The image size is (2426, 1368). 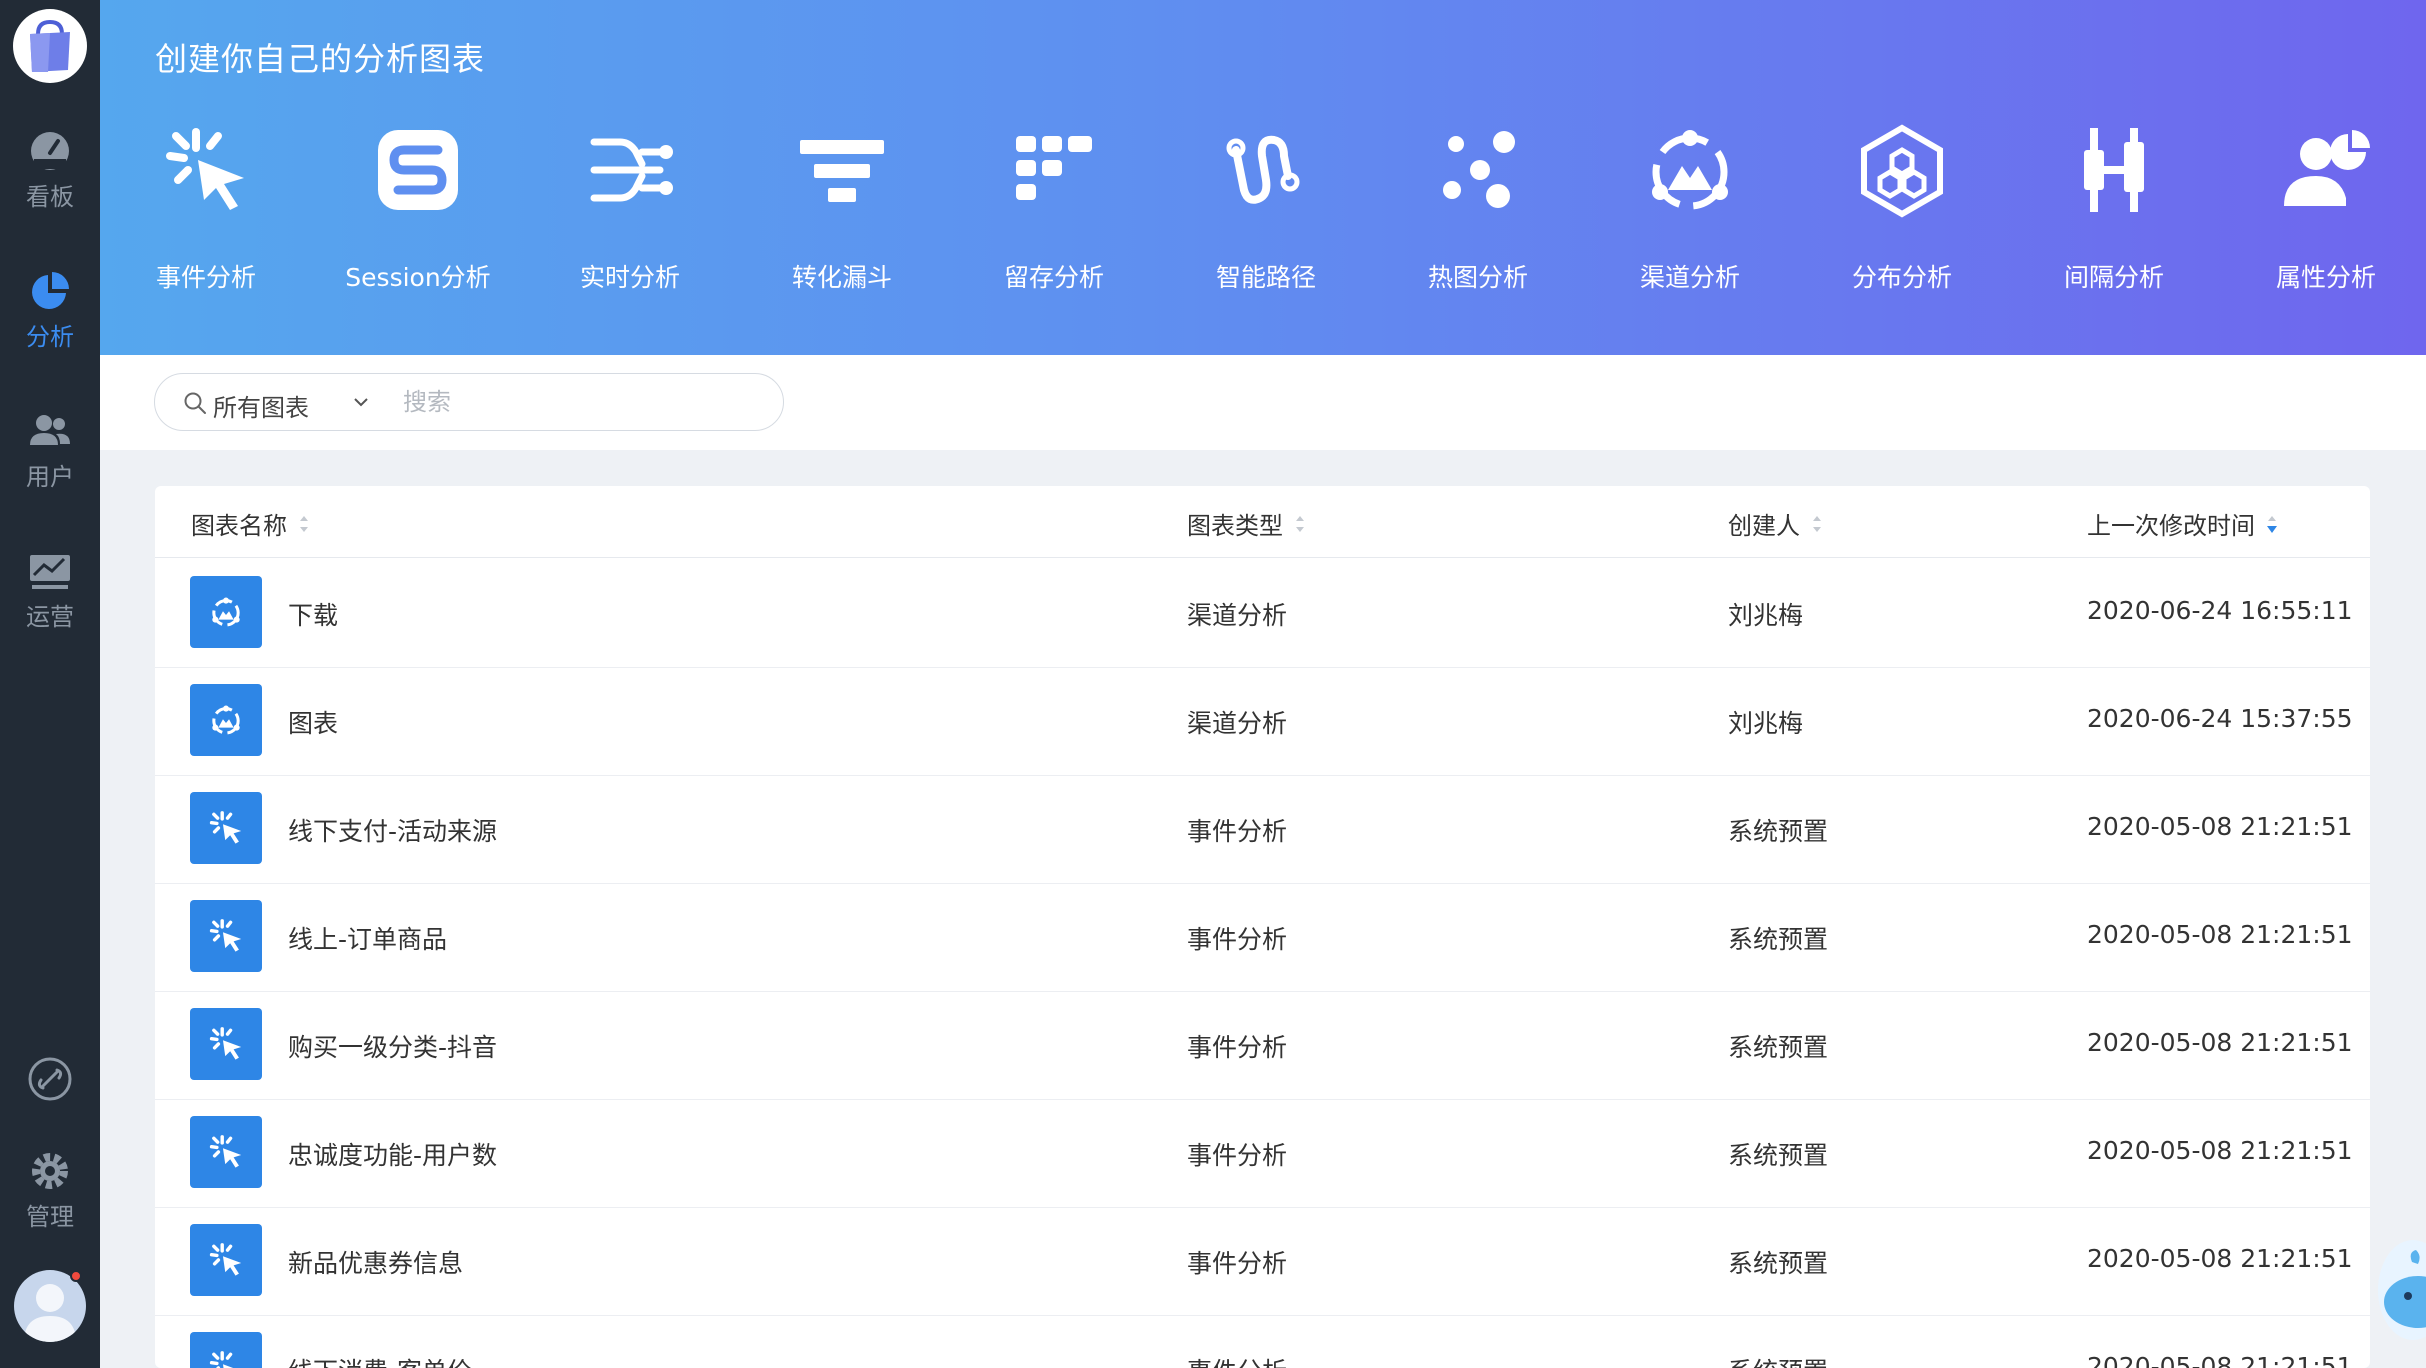 What do you see at coordinates (50, 290) in the screenshot?
I see `pie-chart-icon` at bounding box center [50, 290].